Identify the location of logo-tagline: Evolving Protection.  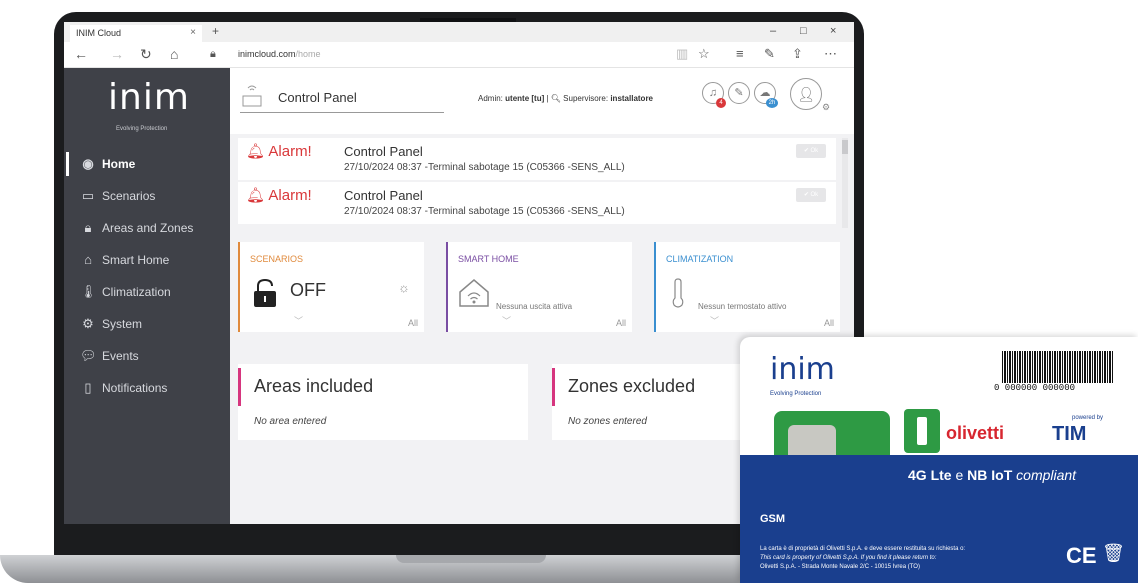
(142, 129).